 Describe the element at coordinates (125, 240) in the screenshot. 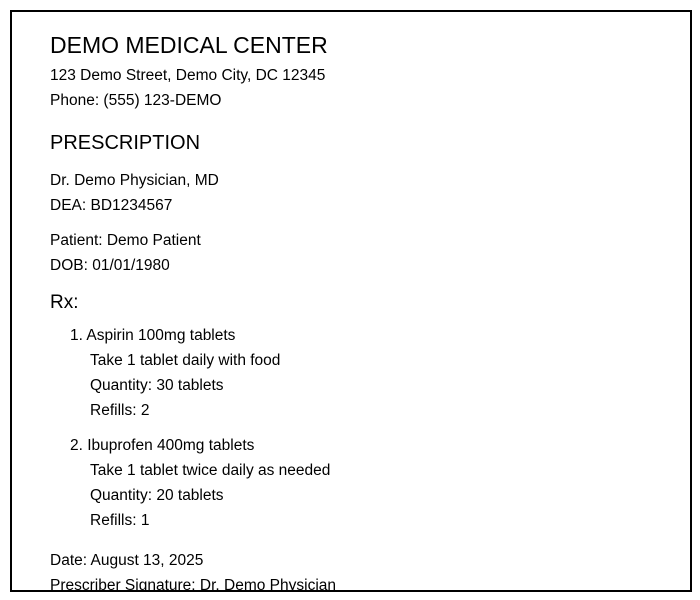

I see `patient-name: Patient: Demo Patient` at that location.